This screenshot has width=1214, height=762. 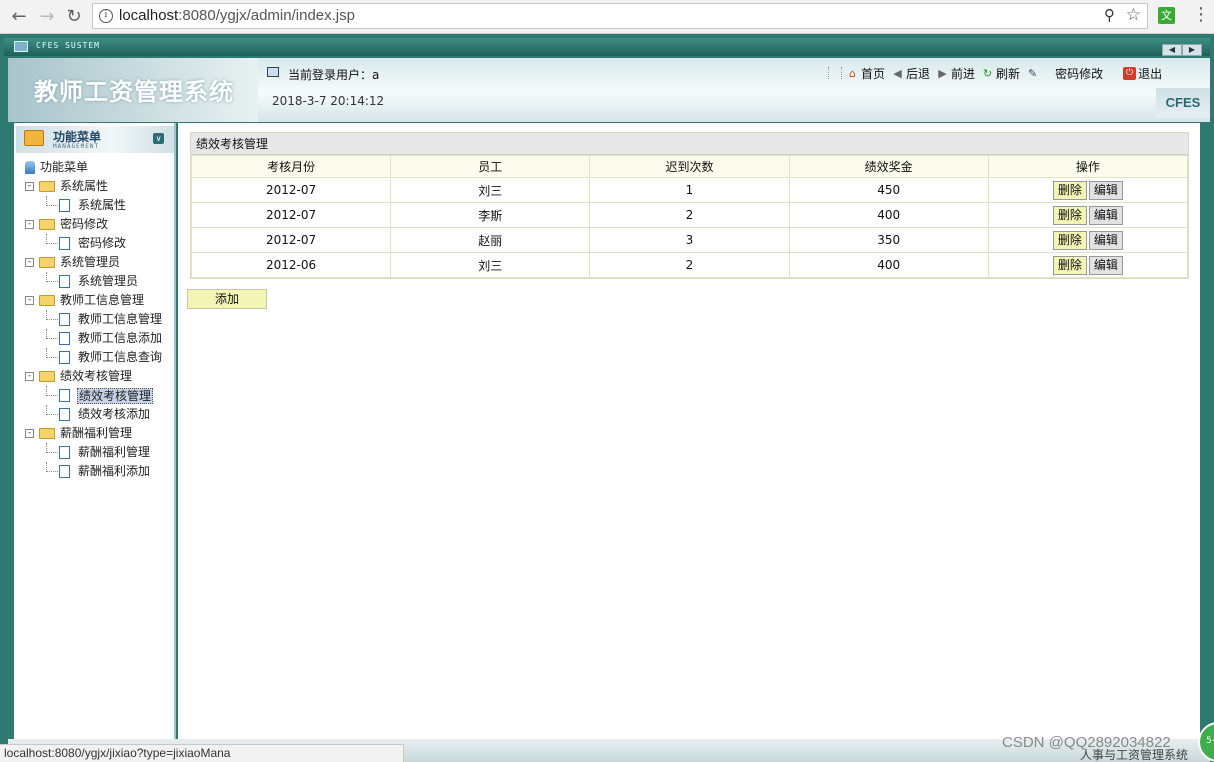 I want to click on header-toolbar: ⌂ 首页 ◀ 后退 ▶ 前进 ↻ 刷新 ✎ 密码修改 ⏻ 退出, so click(x=998, y=73).